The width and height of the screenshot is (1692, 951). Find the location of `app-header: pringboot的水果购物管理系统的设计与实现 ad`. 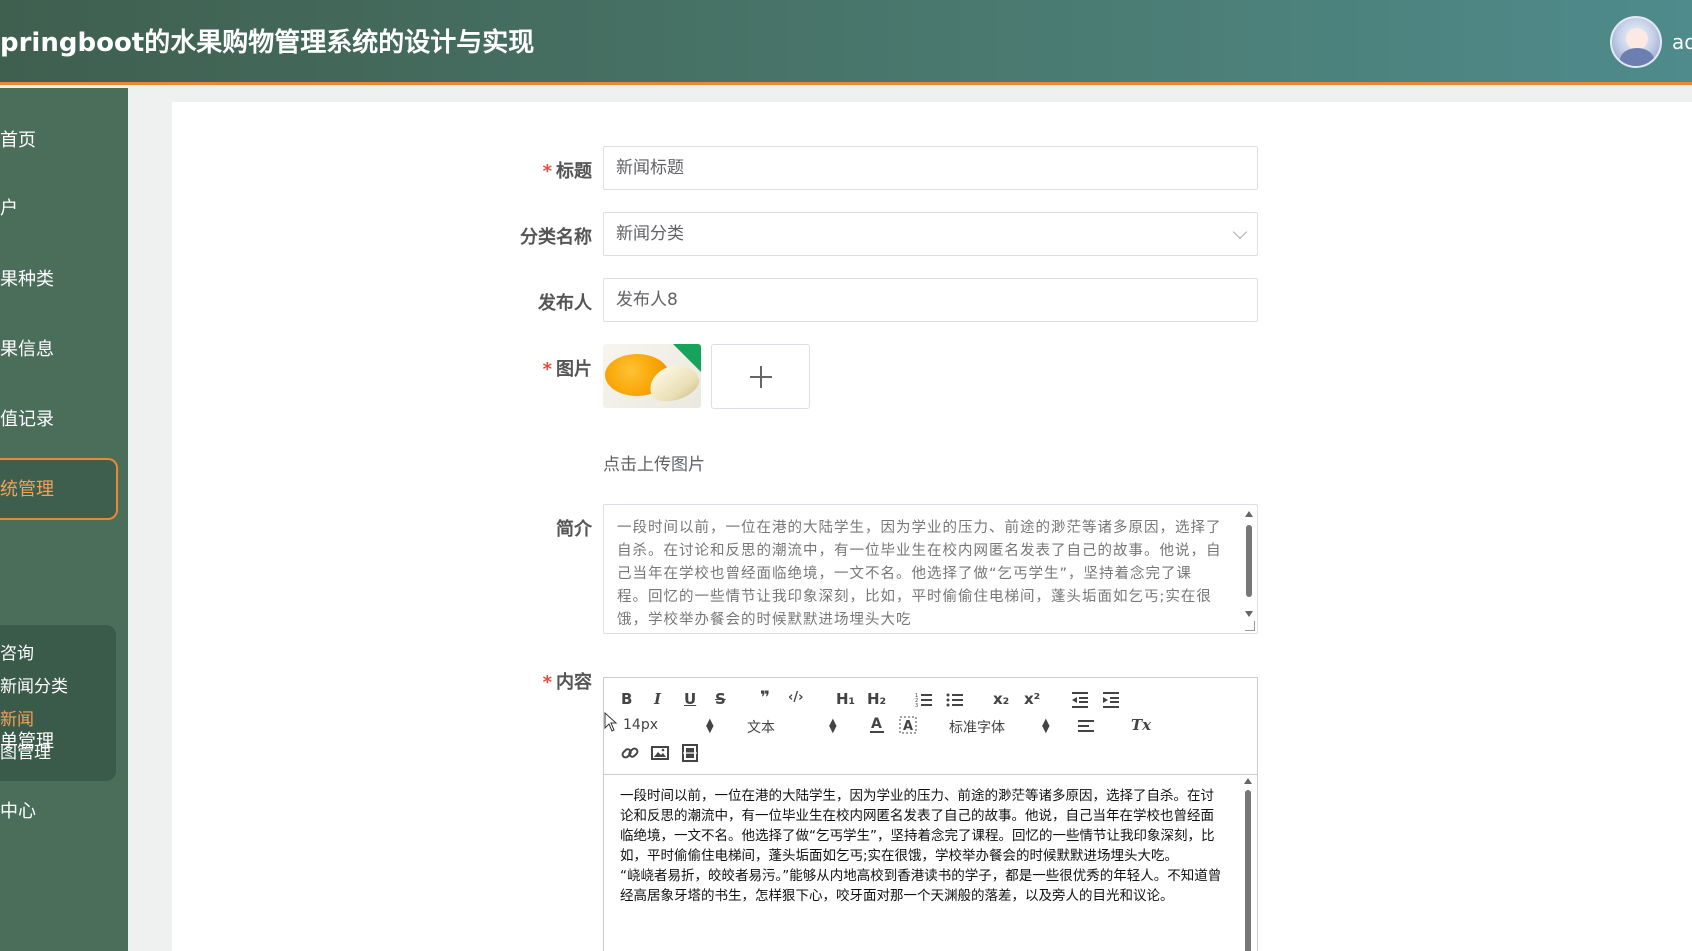

app-header: pringboot的水果购物管理系统的设计与实现 ad is located at coordinates (846, 42).